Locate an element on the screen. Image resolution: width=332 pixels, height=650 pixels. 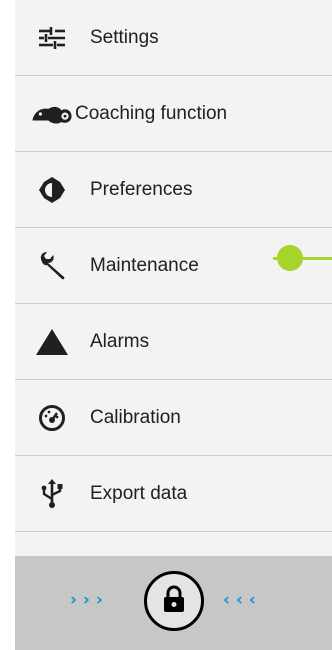
sliders-icon is located at coordinates (52, 38).